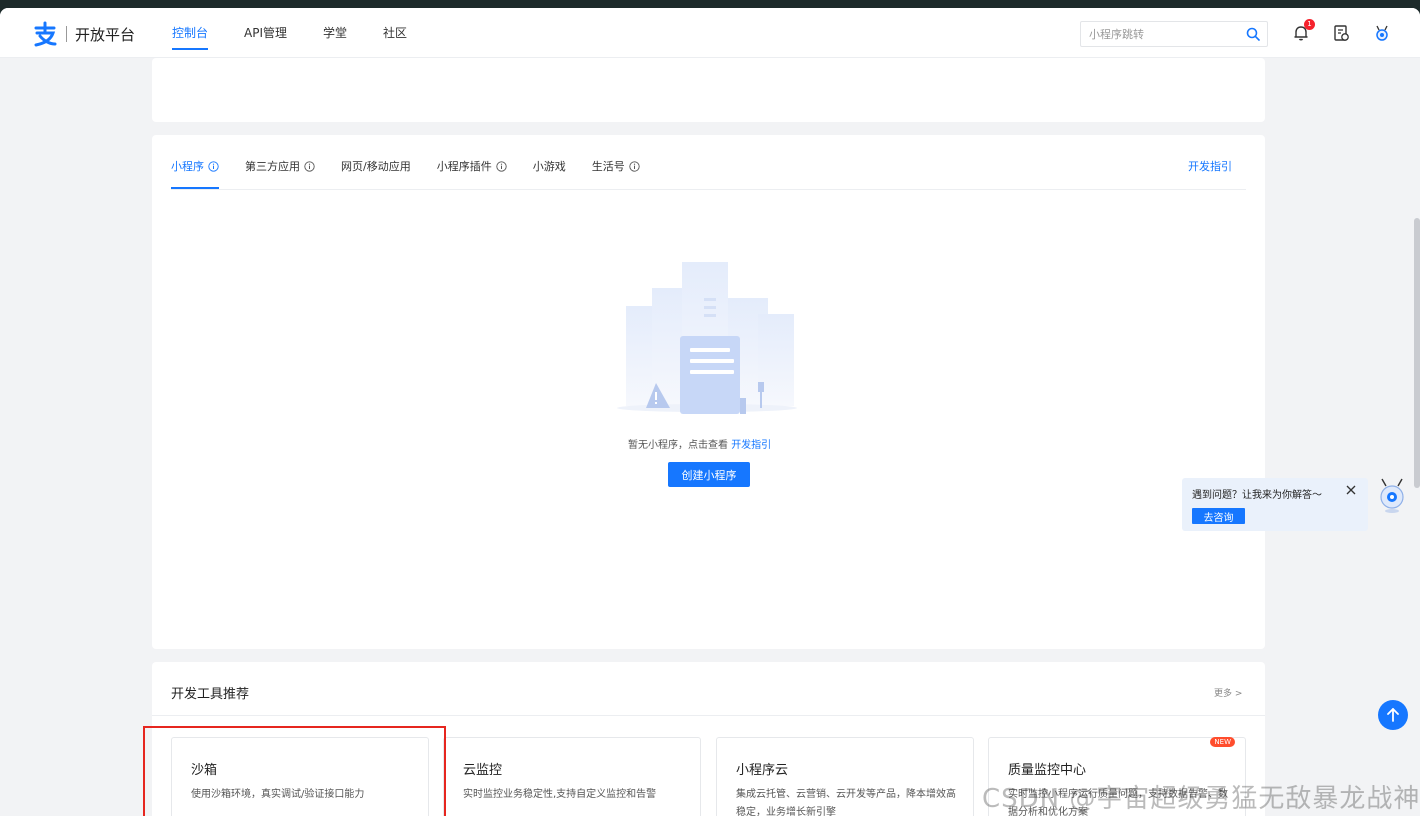 This screenshot has height=816, width=1420. What do you see at coordinates (483, 770) in the screenshot?
I see `tool-title: 云监控` at bounding box center [483, 770].